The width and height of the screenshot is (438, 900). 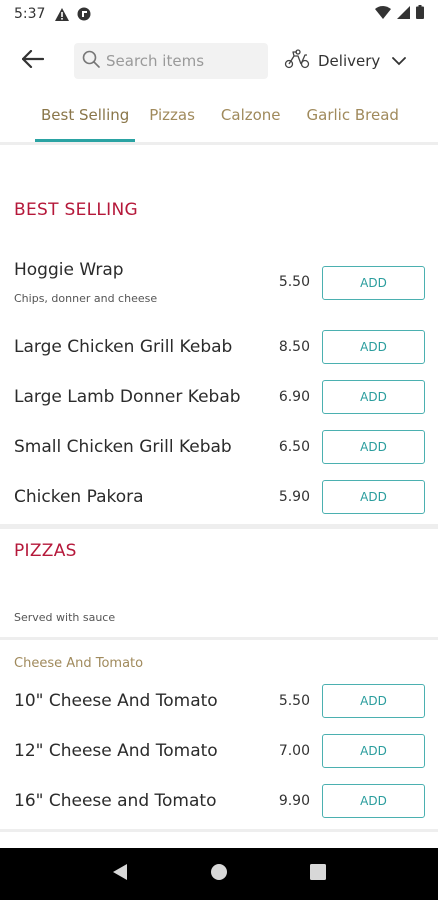 I want to click on nav-home-icon, so click(x=219, y=874).